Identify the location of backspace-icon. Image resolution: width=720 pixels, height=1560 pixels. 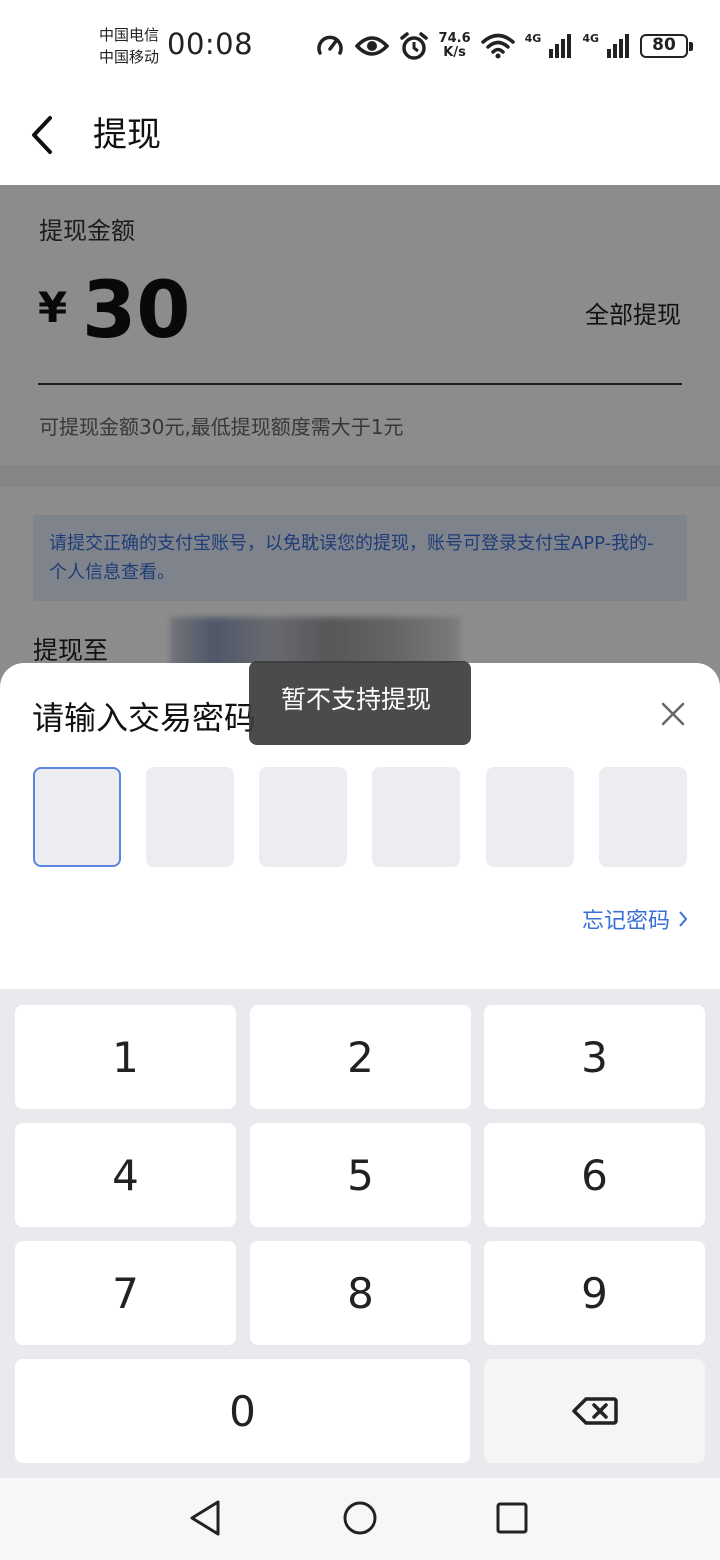
(594, 1411).